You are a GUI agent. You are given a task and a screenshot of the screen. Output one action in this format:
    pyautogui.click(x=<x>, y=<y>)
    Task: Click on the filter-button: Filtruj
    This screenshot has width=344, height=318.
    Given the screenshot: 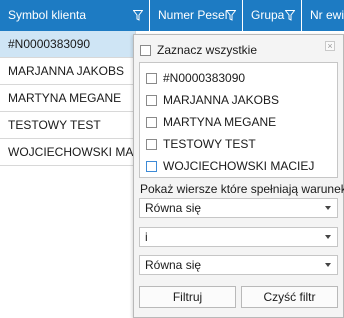 What is the action you would take?
    pyautogui.click(x=187, y=297)
    